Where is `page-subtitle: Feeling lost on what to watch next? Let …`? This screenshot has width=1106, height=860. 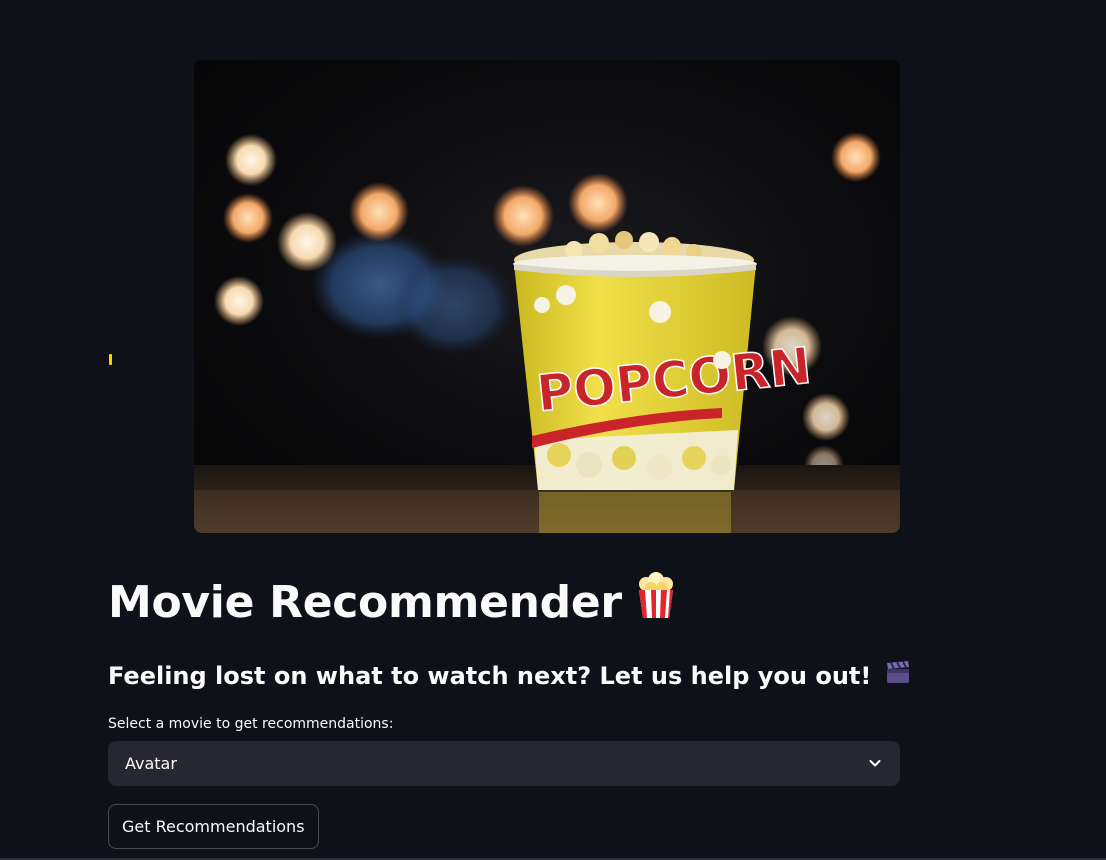
page-subtitle: Feeling lost on what to watch next? Let … is located at coordinates (509, 676).